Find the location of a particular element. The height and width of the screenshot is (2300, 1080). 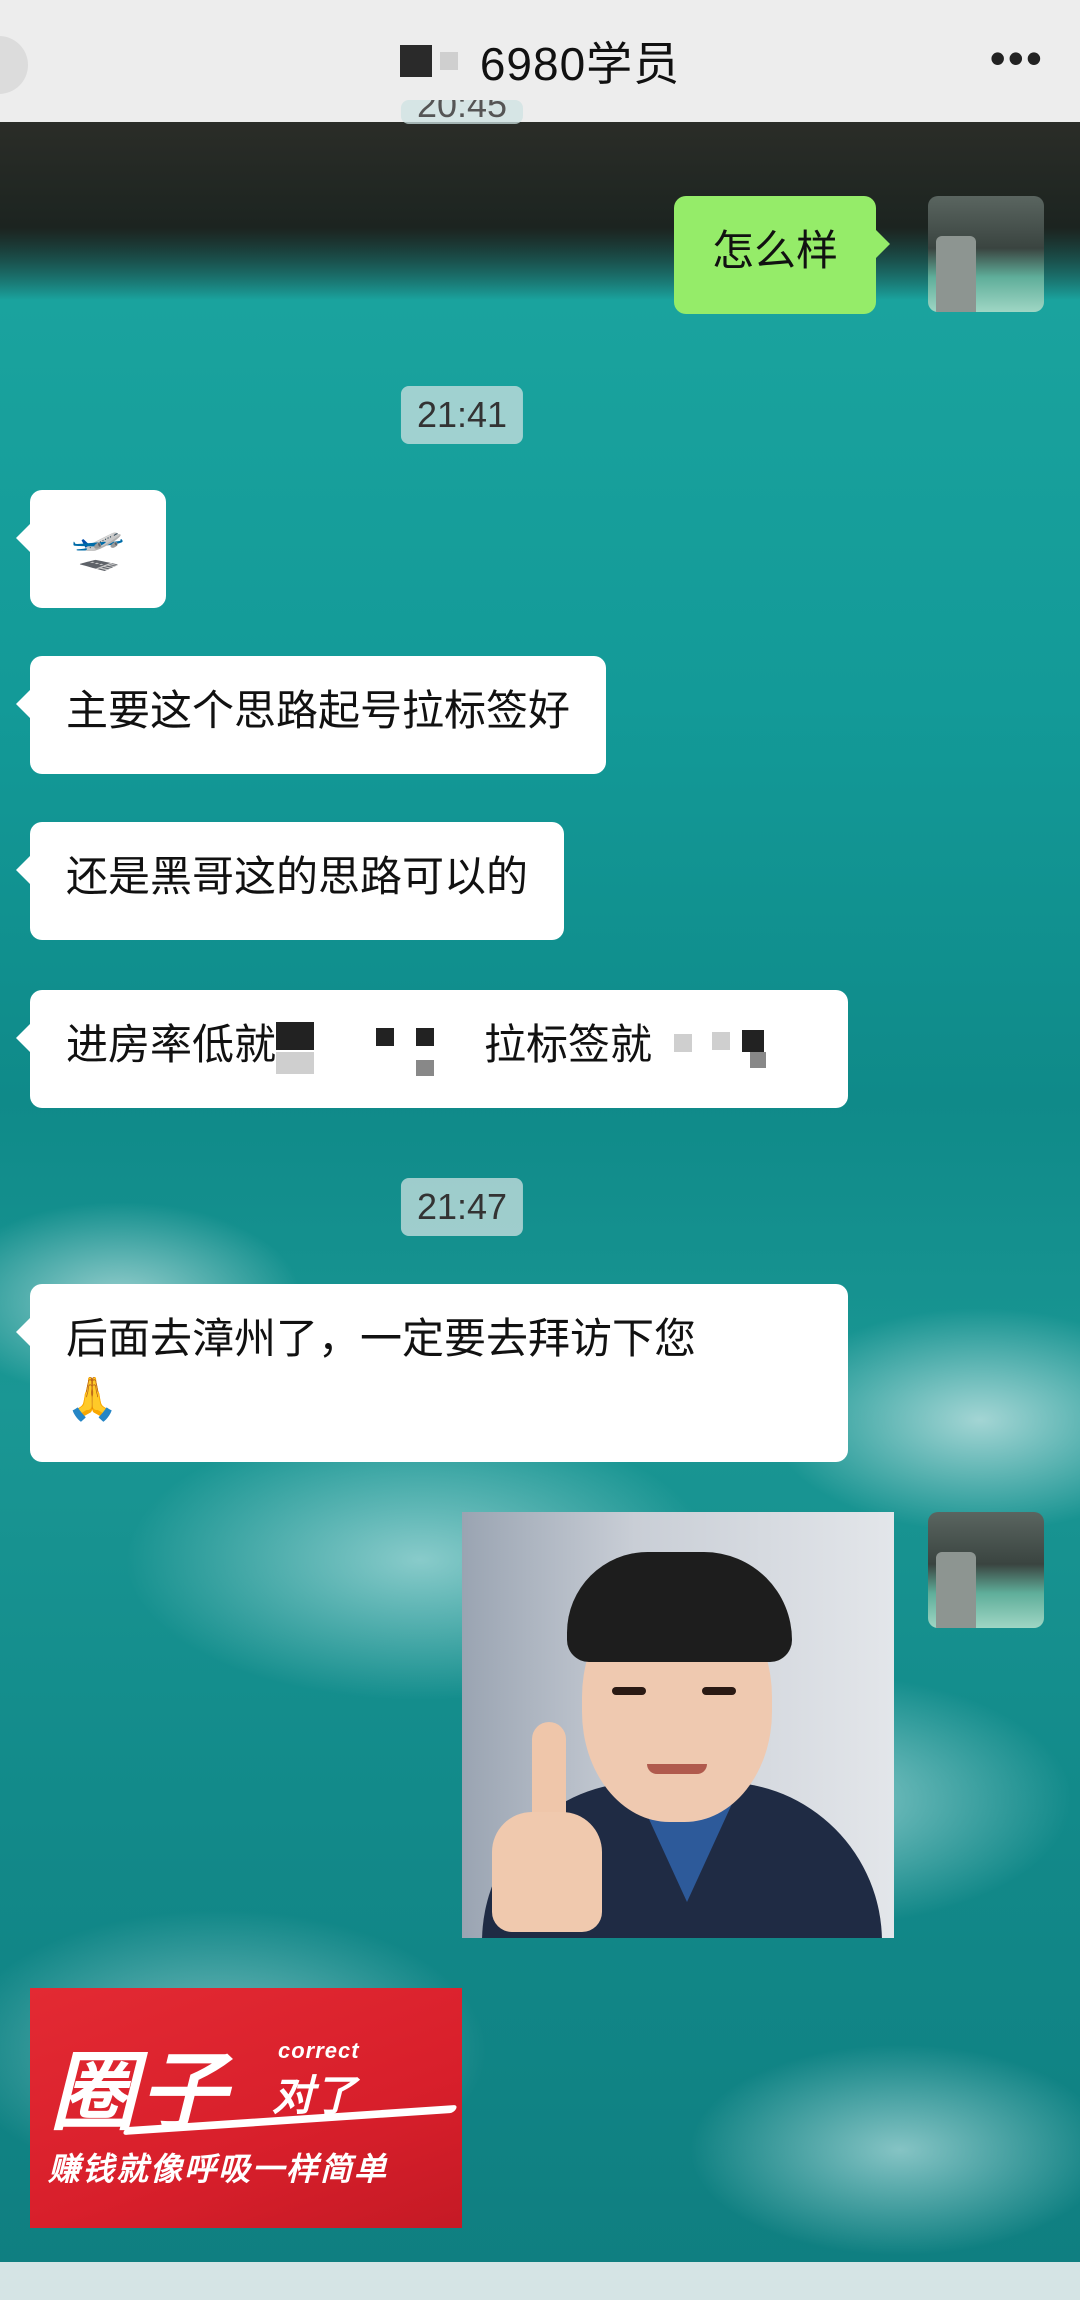

message-text: 怎么样 is located at coordinates (775, 250).